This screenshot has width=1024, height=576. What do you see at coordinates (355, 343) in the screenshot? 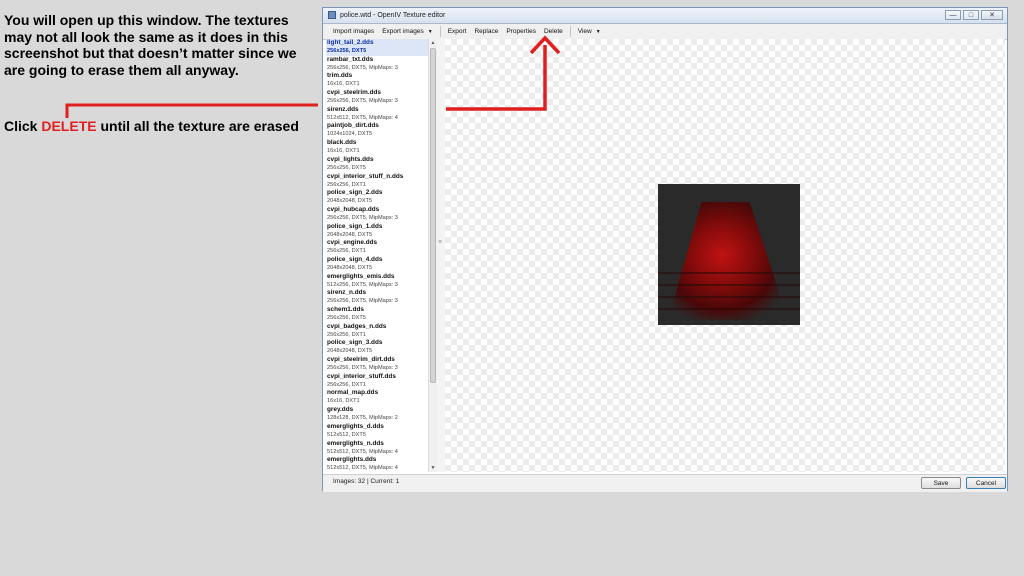
I see `texture-name: police_sign_3.dds` at bounding box center [355, 343].